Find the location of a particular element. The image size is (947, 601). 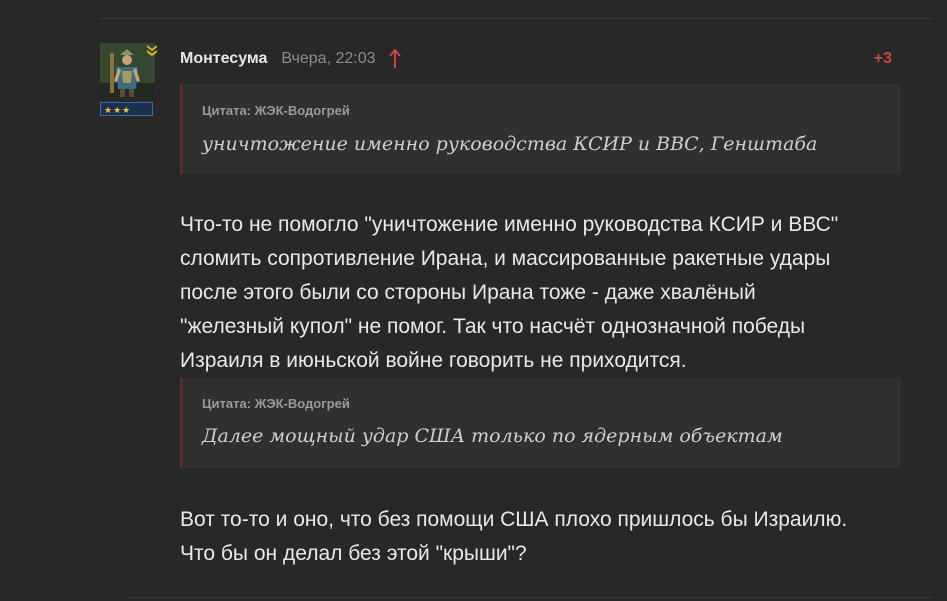

top-divider is located at coordinates (516, 18).